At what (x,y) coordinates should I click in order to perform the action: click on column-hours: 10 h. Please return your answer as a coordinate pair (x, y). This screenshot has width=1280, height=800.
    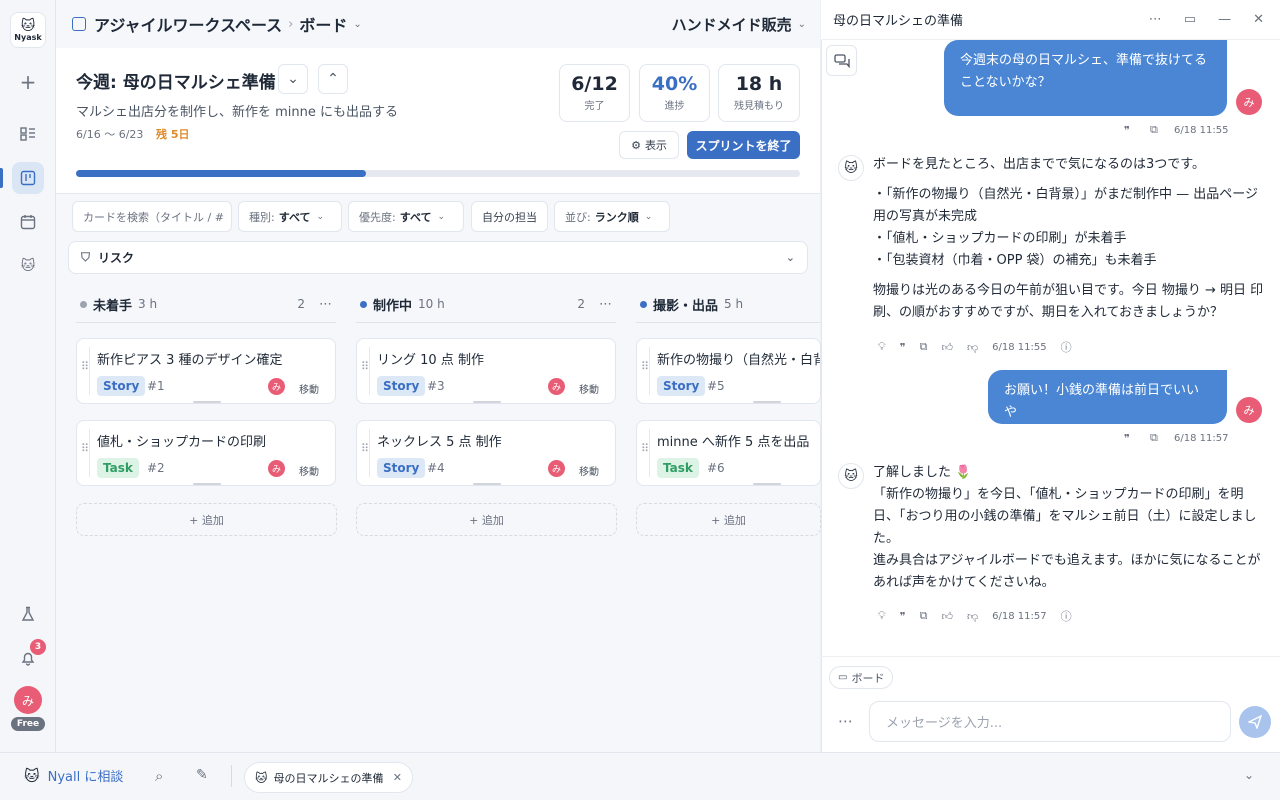
    Looking at the image, I should click on (431, 304).